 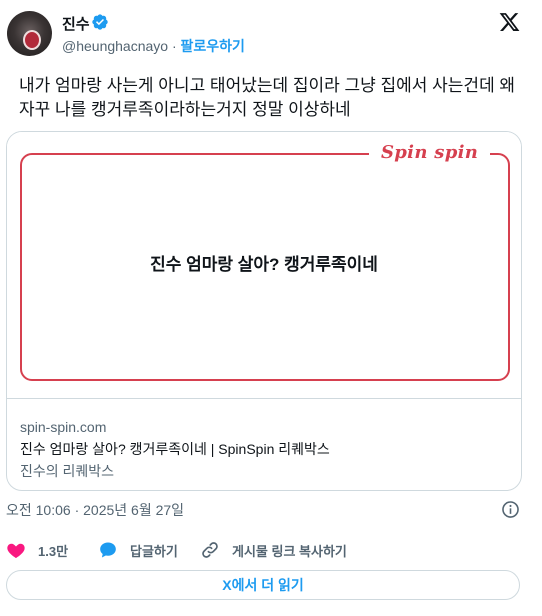 What do you see at coordinates (53, 551) in the screenshot?
I see `like-count: 1.3만` at bounding box center [53, 551].